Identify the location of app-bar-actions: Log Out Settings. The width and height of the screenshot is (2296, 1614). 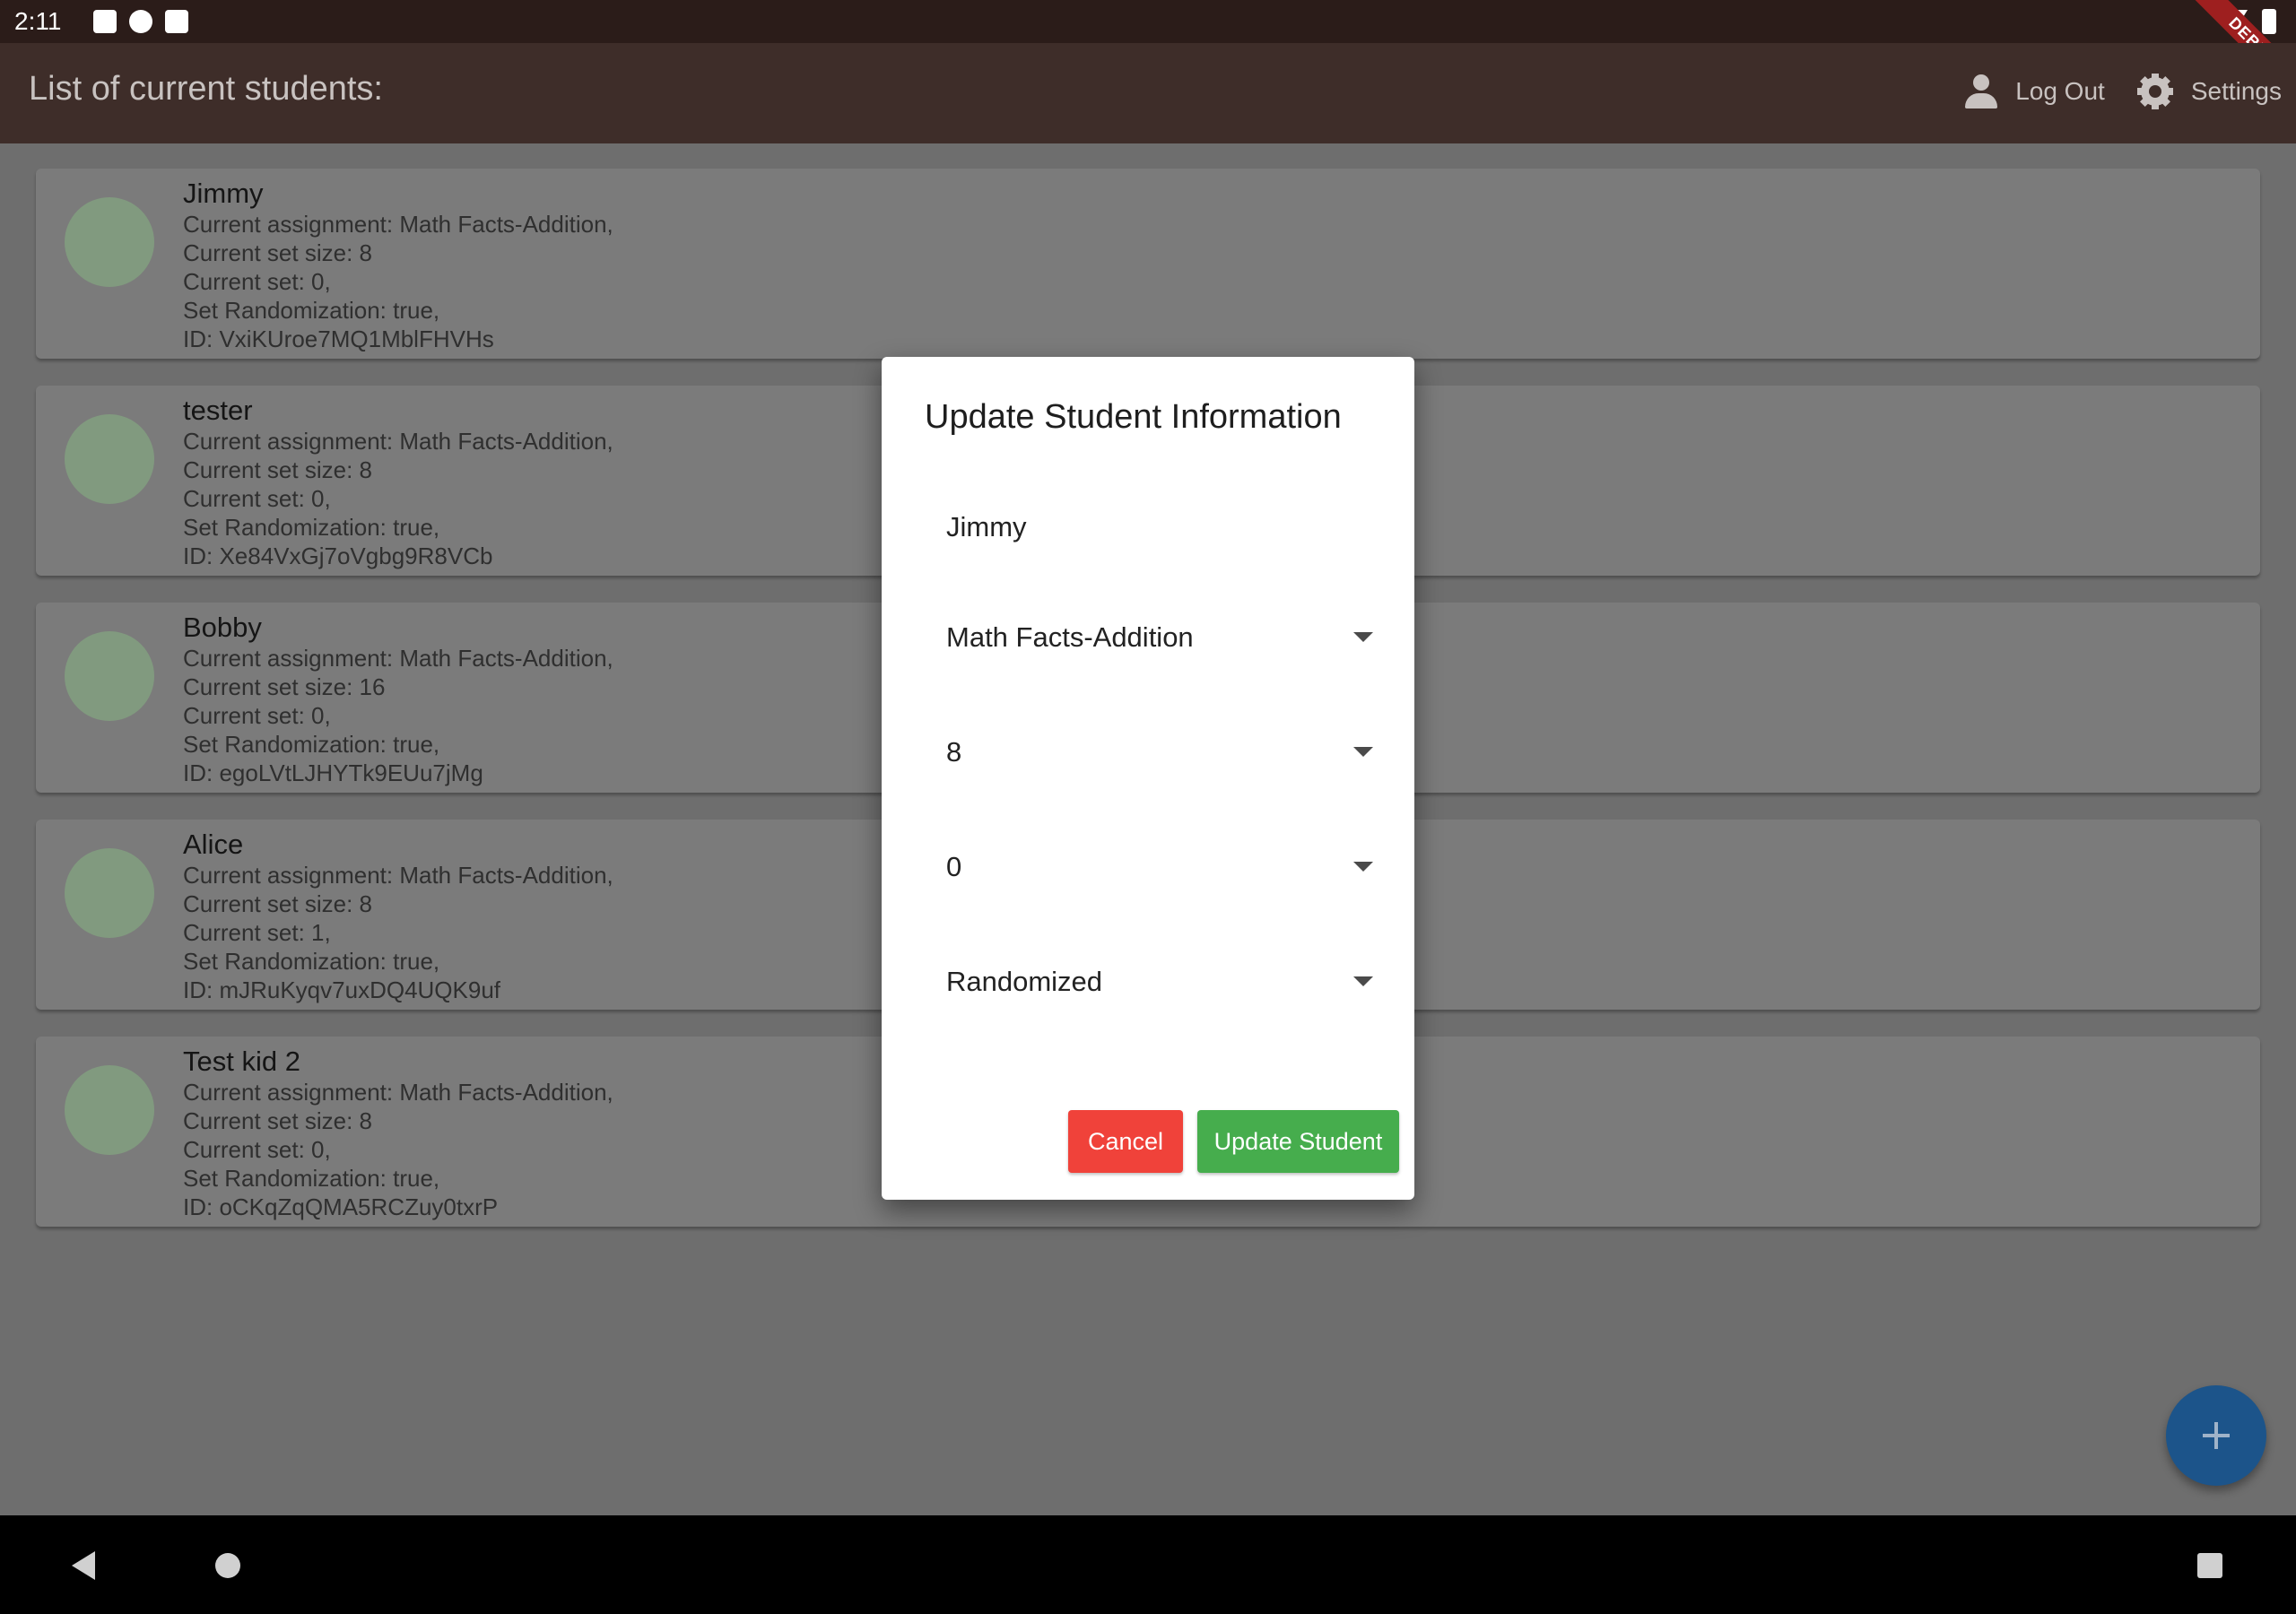
(2123, 91).